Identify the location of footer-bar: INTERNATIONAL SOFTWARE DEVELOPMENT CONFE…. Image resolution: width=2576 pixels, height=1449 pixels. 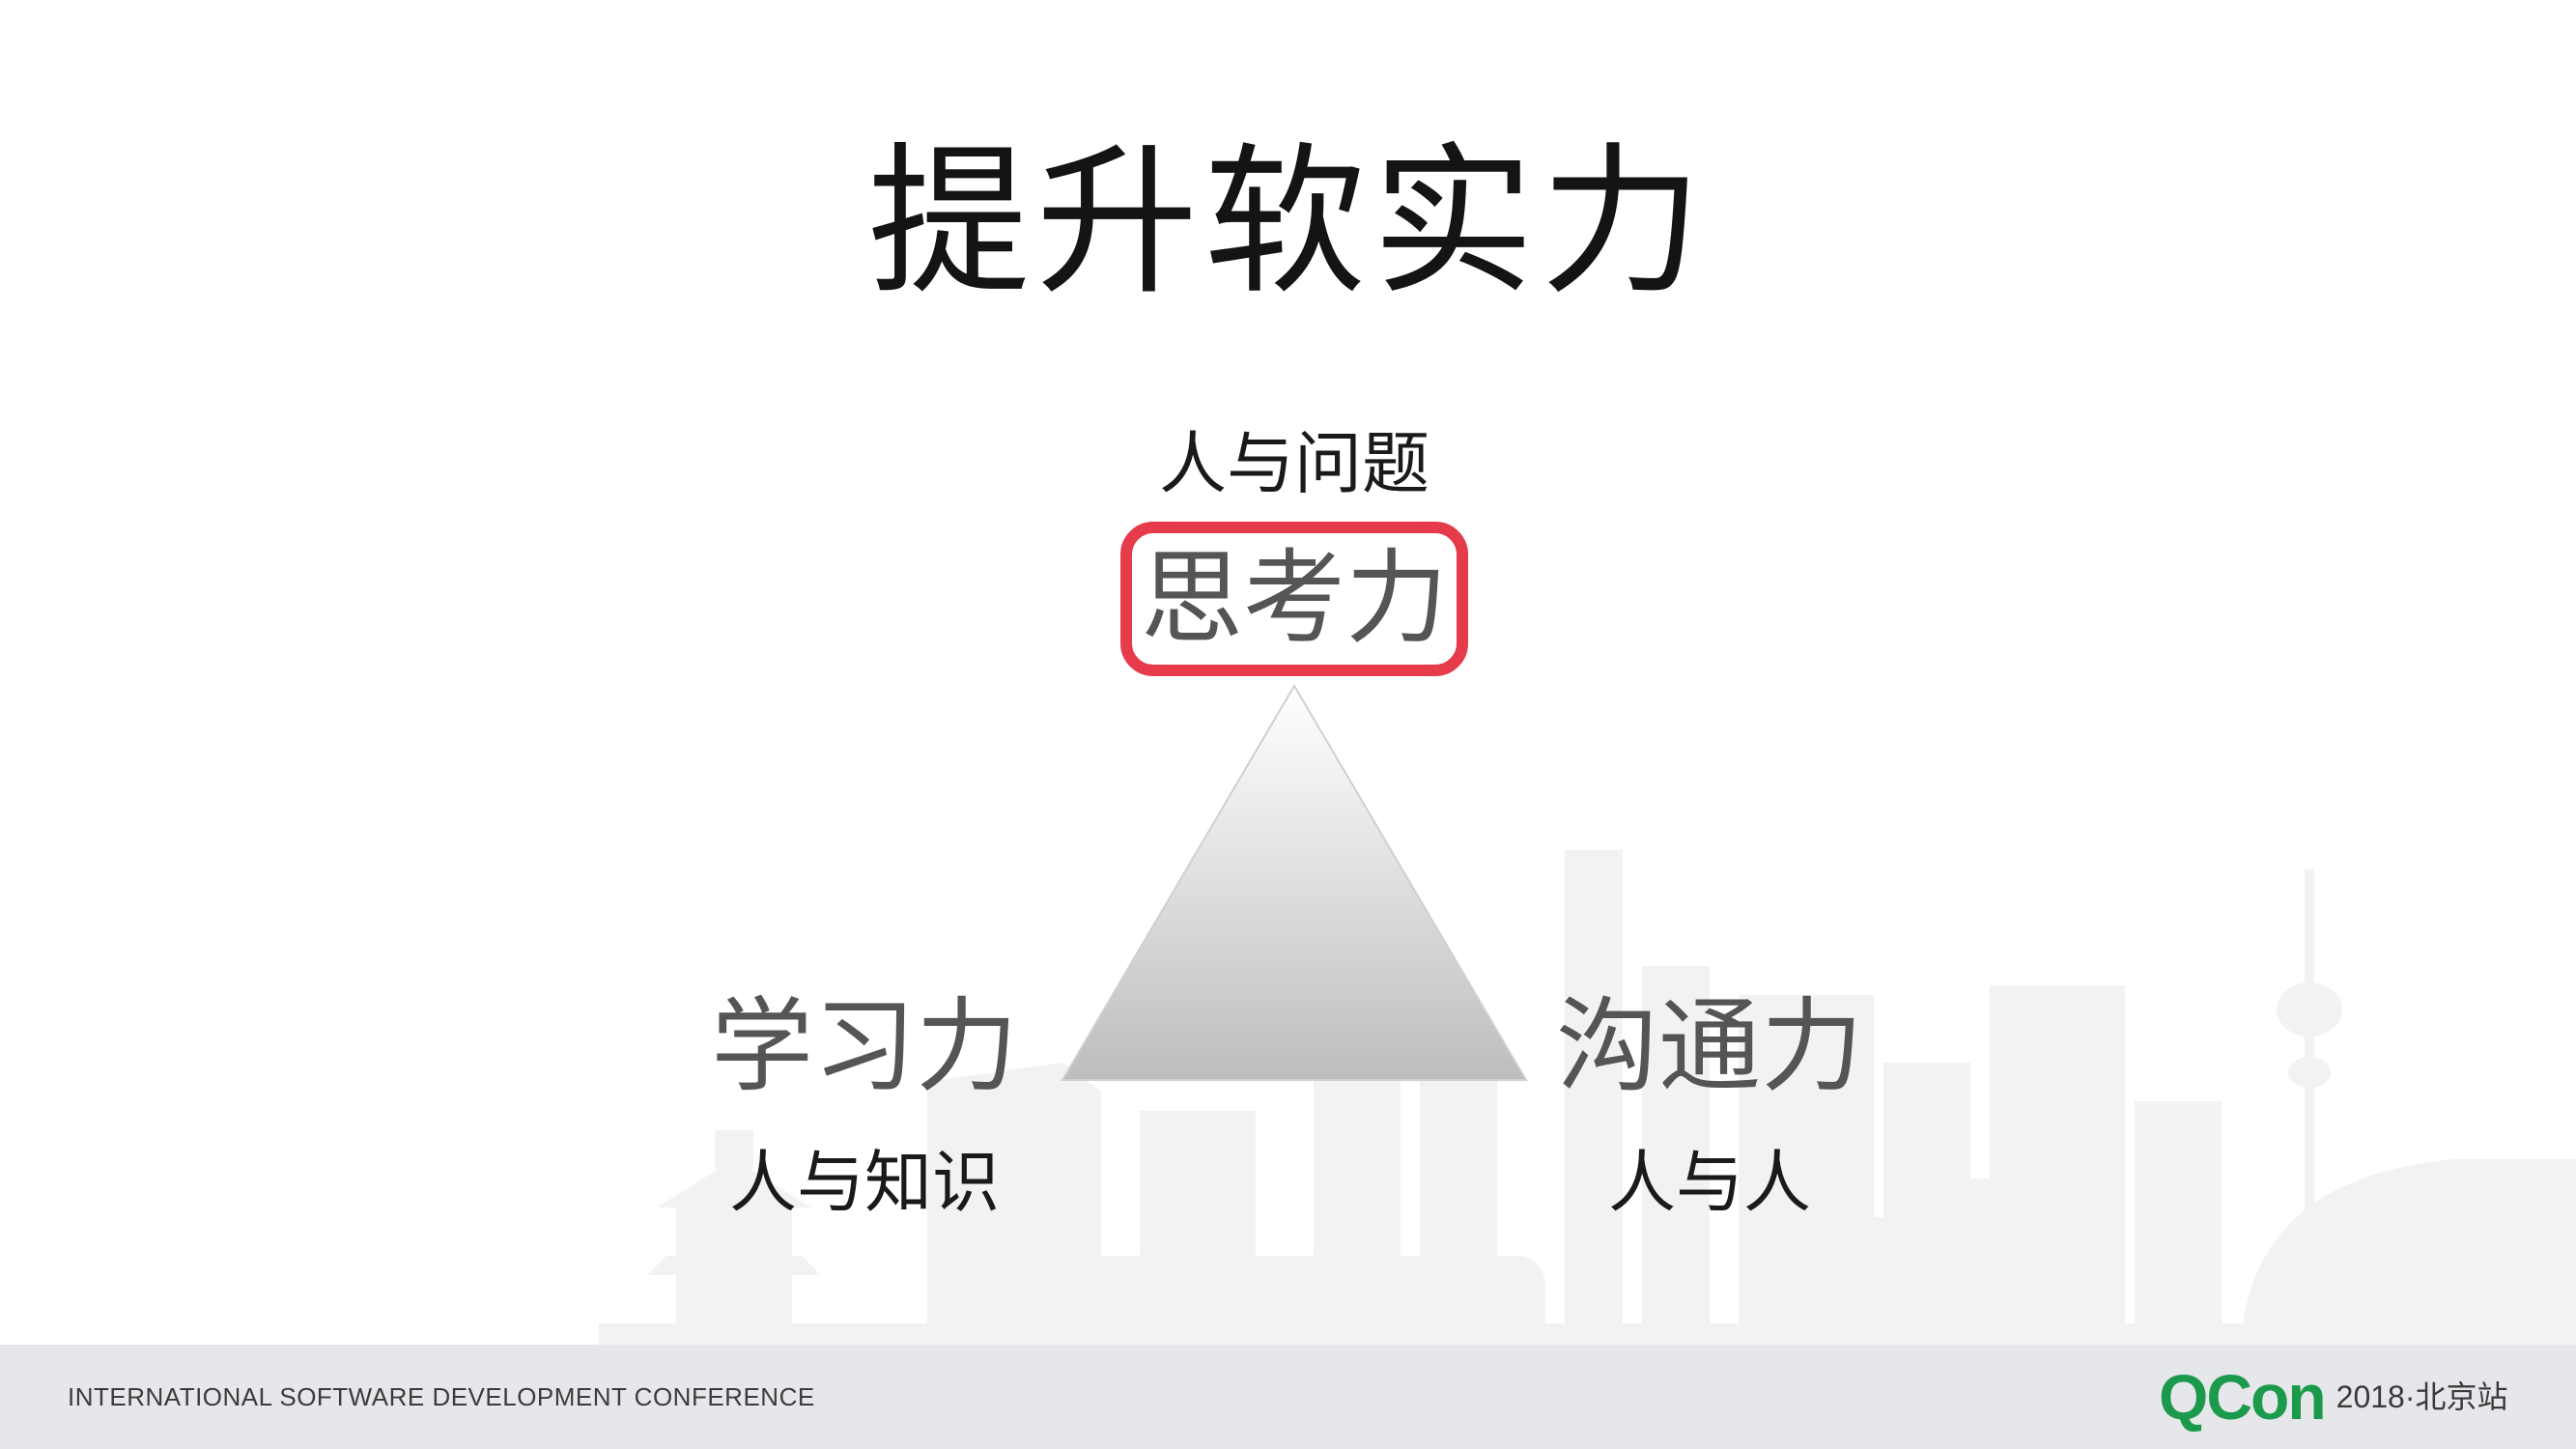
(1288, 1397).